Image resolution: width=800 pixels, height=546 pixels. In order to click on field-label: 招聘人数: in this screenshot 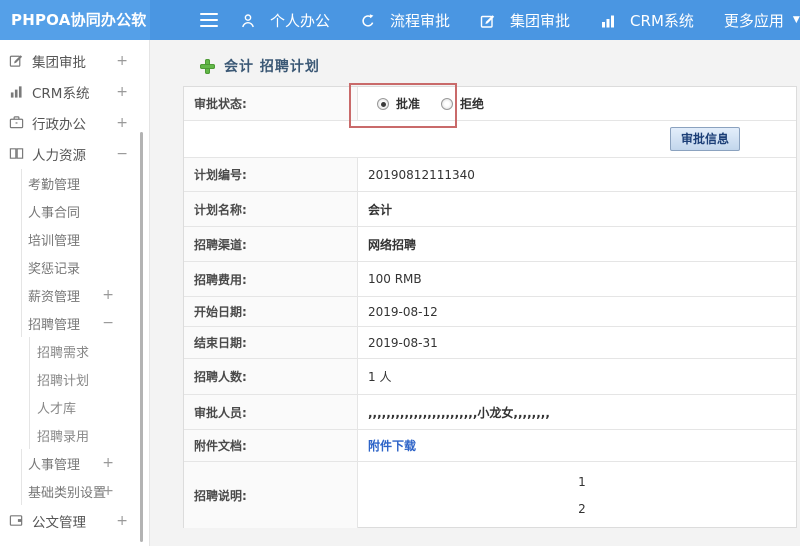, I will do `click(271, 376)`.